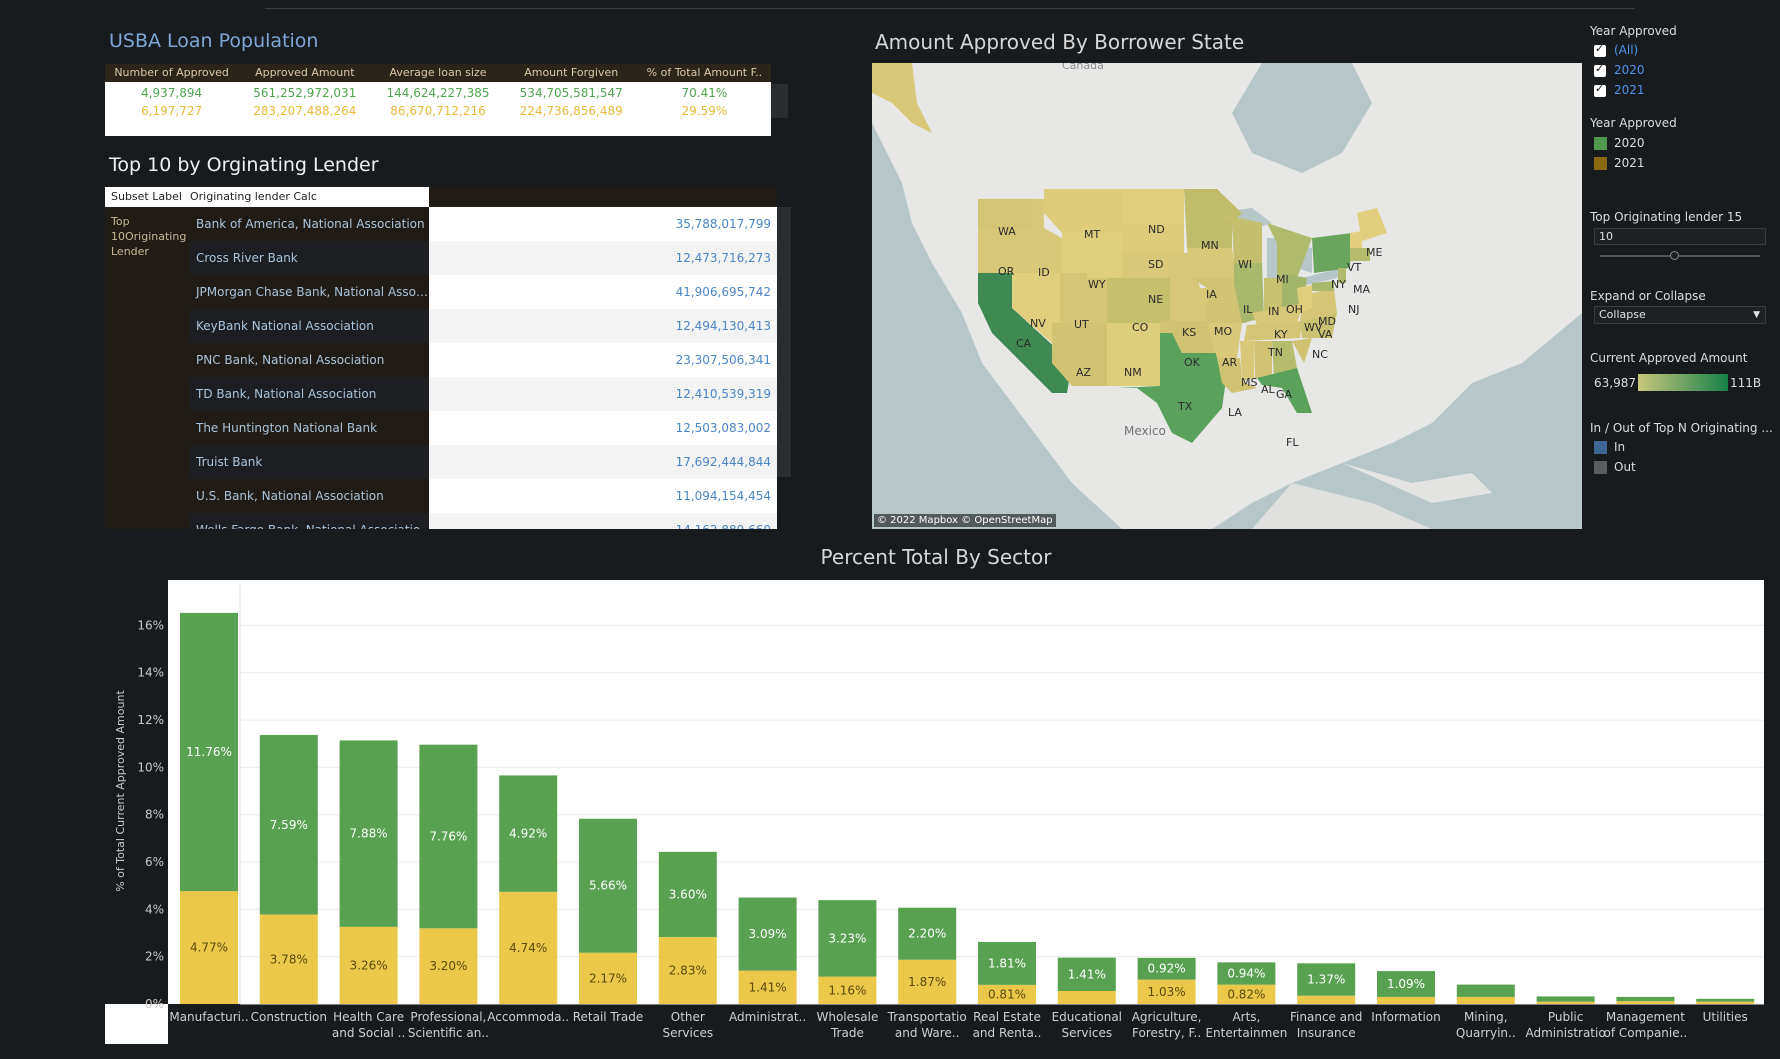 The width and height of the screenshot is (1780, 1059). I want to click on x-tick-label: Information, so click(1405, 1017).